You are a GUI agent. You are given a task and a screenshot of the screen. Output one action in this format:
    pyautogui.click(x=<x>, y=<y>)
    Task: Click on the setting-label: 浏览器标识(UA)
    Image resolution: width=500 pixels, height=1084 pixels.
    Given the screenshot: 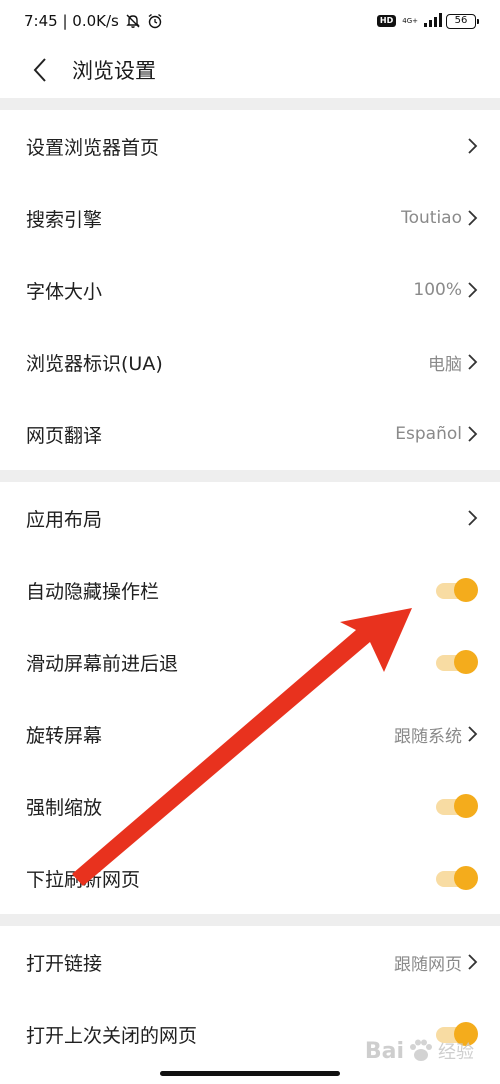 What is the action you would take?
    pyautogui.click(x=94, y=363)
    